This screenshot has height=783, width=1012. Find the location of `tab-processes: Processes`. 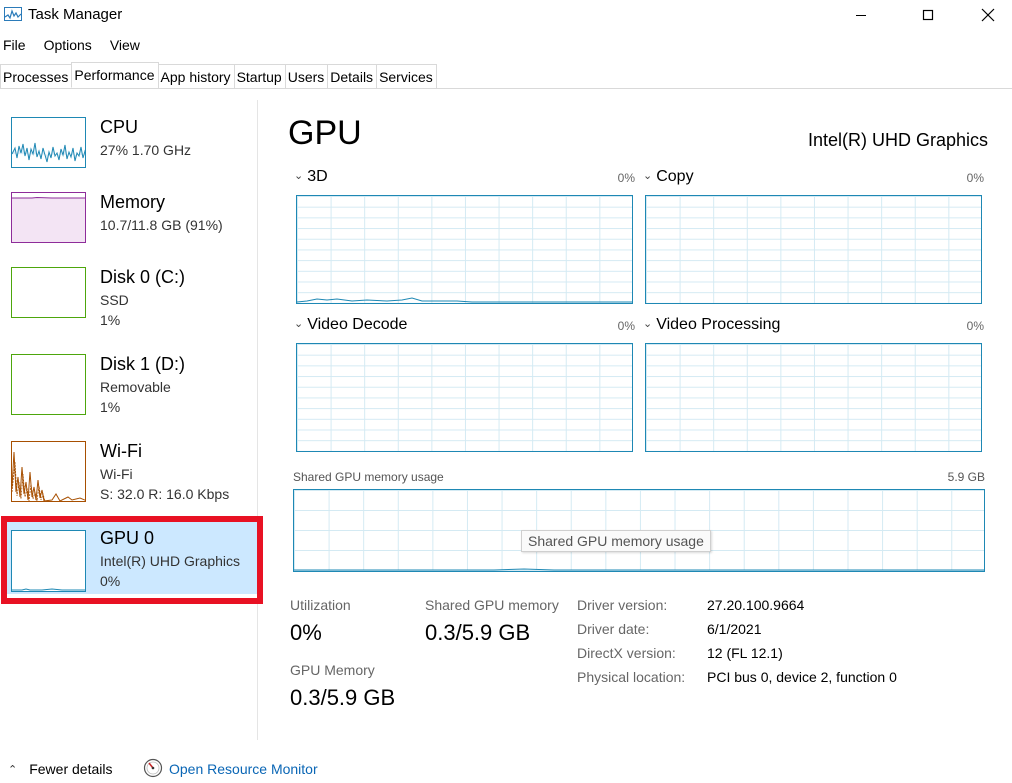

tab-processes: Processes is located at coordinates (36, 76).